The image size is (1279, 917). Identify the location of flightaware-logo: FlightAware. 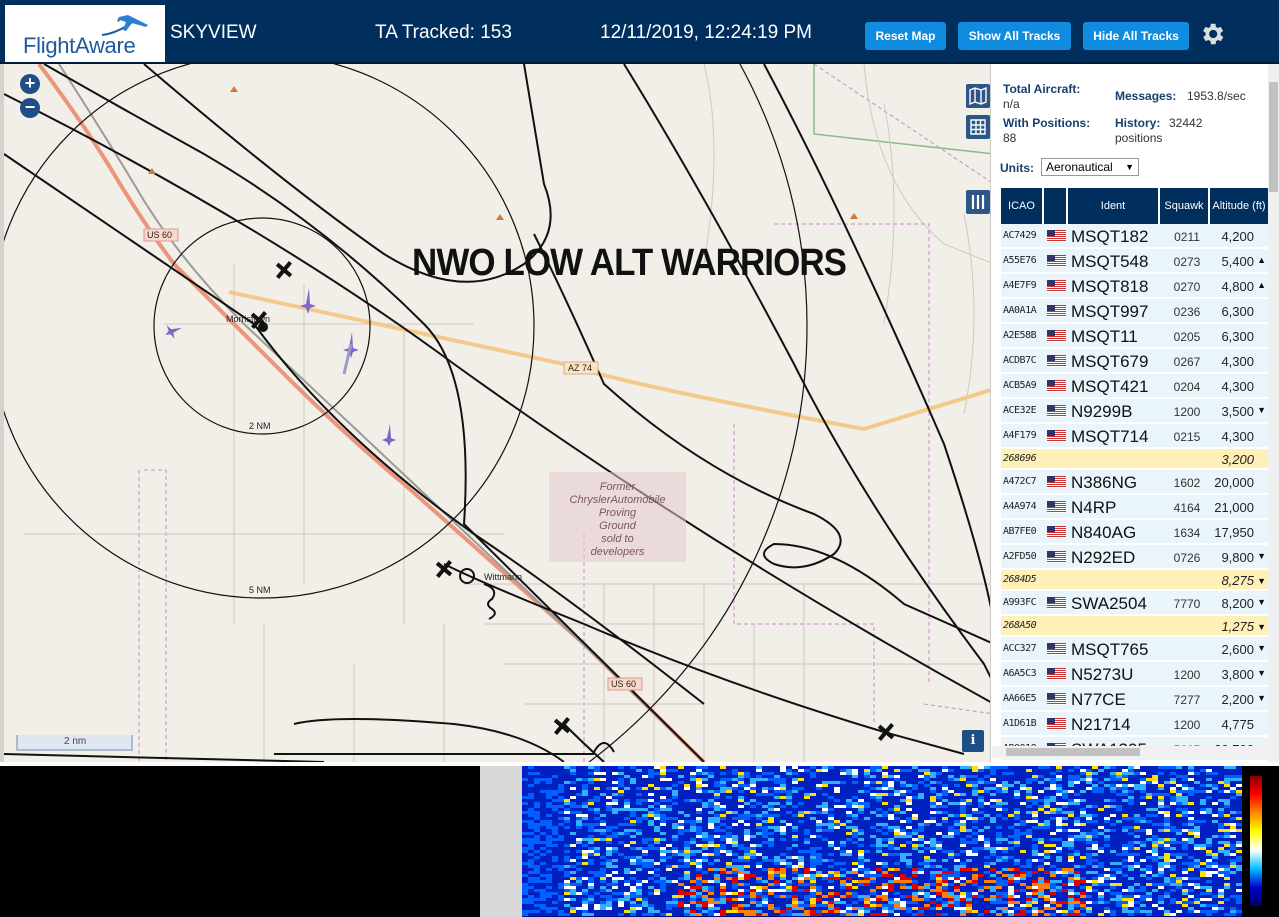
(85, 33).